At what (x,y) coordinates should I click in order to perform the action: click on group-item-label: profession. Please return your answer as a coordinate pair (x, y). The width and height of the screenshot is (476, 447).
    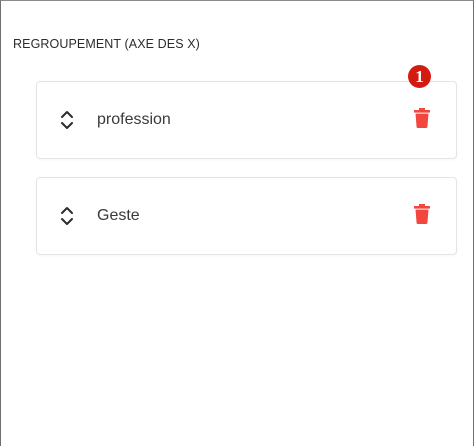
    Looking at the image, I should click on (134, 119).